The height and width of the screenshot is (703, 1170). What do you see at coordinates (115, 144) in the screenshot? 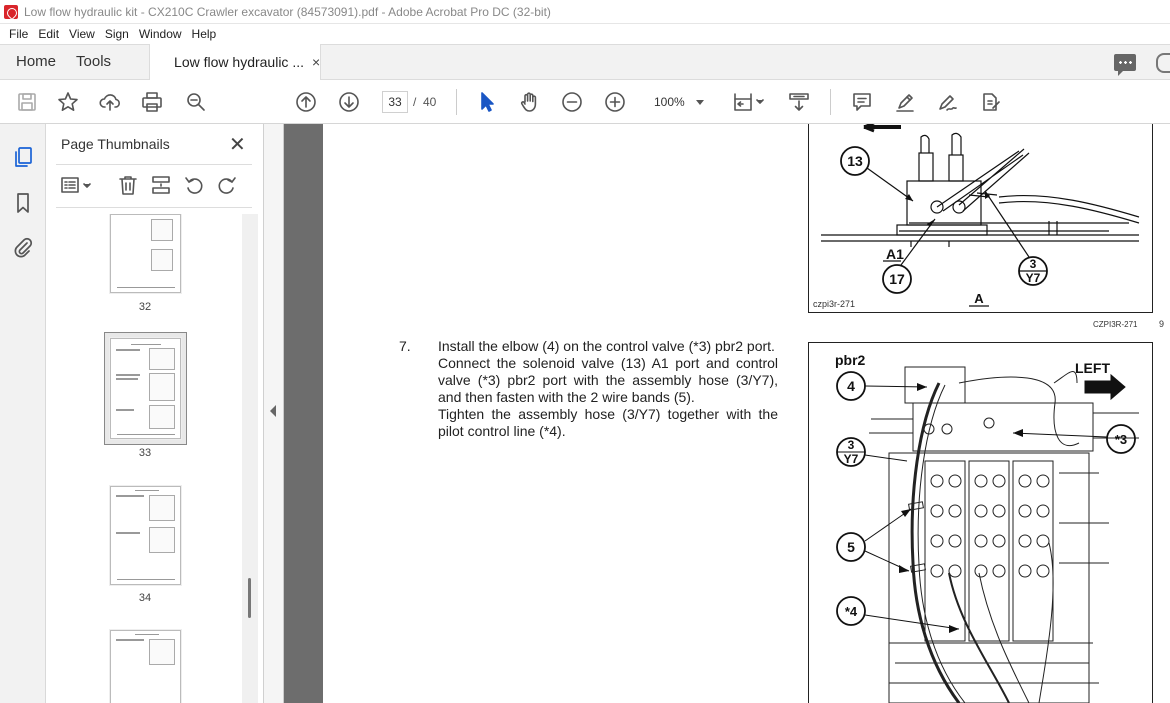
I see `panel-title: Page Thumbnails` at bounding box center [115, 144].